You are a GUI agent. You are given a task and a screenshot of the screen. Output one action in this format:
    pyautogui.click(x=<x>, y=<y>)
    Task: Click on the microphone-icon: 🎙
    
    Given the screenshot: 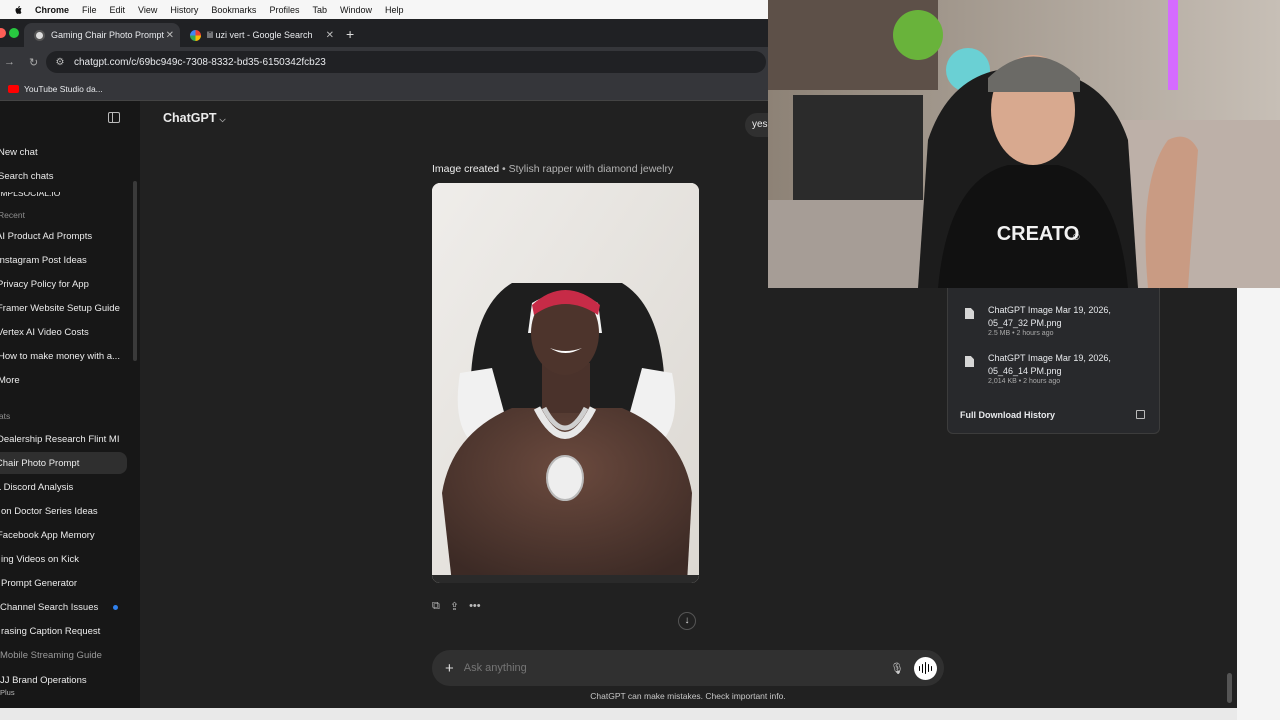 What is the action you would take?
    pyautogui.click(x=897, y=668)
    